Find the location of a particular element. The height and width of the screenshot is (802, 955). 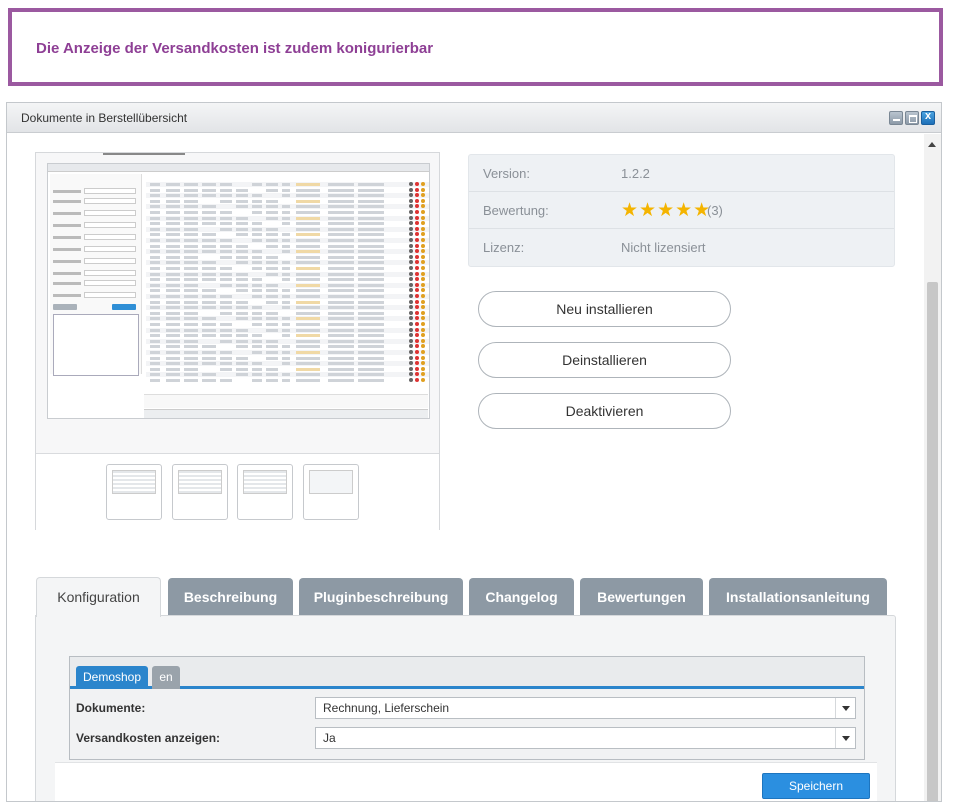

tab-installationsanleitung: Installationsanleitung is located at coordinates (798, 597).